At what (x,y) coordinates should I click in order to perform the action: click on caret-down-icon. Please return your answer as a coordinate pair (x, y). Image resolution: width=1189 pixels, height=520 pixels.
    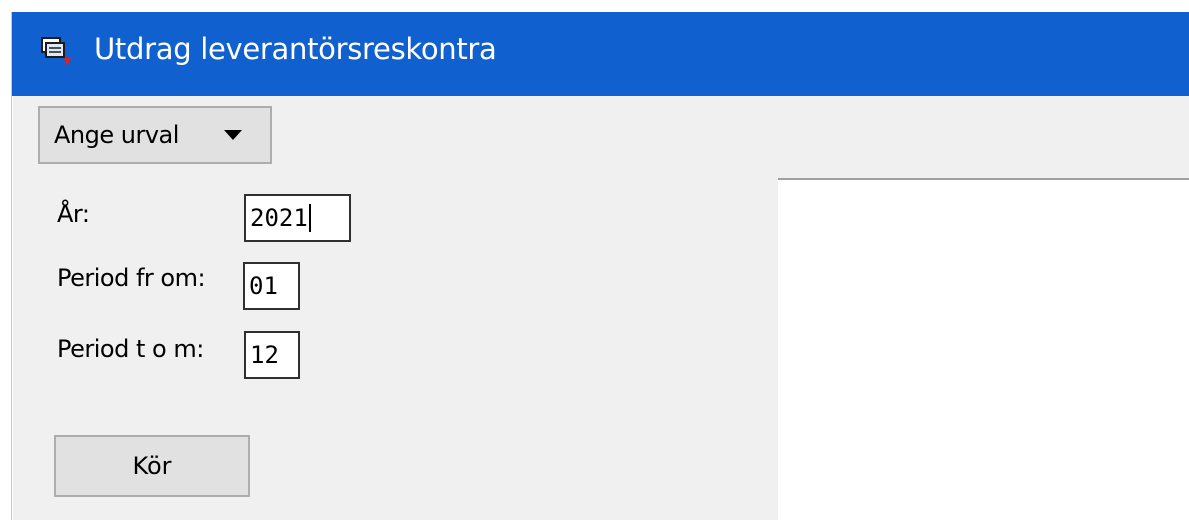
    Looking at the image, I should click on (233, 135).